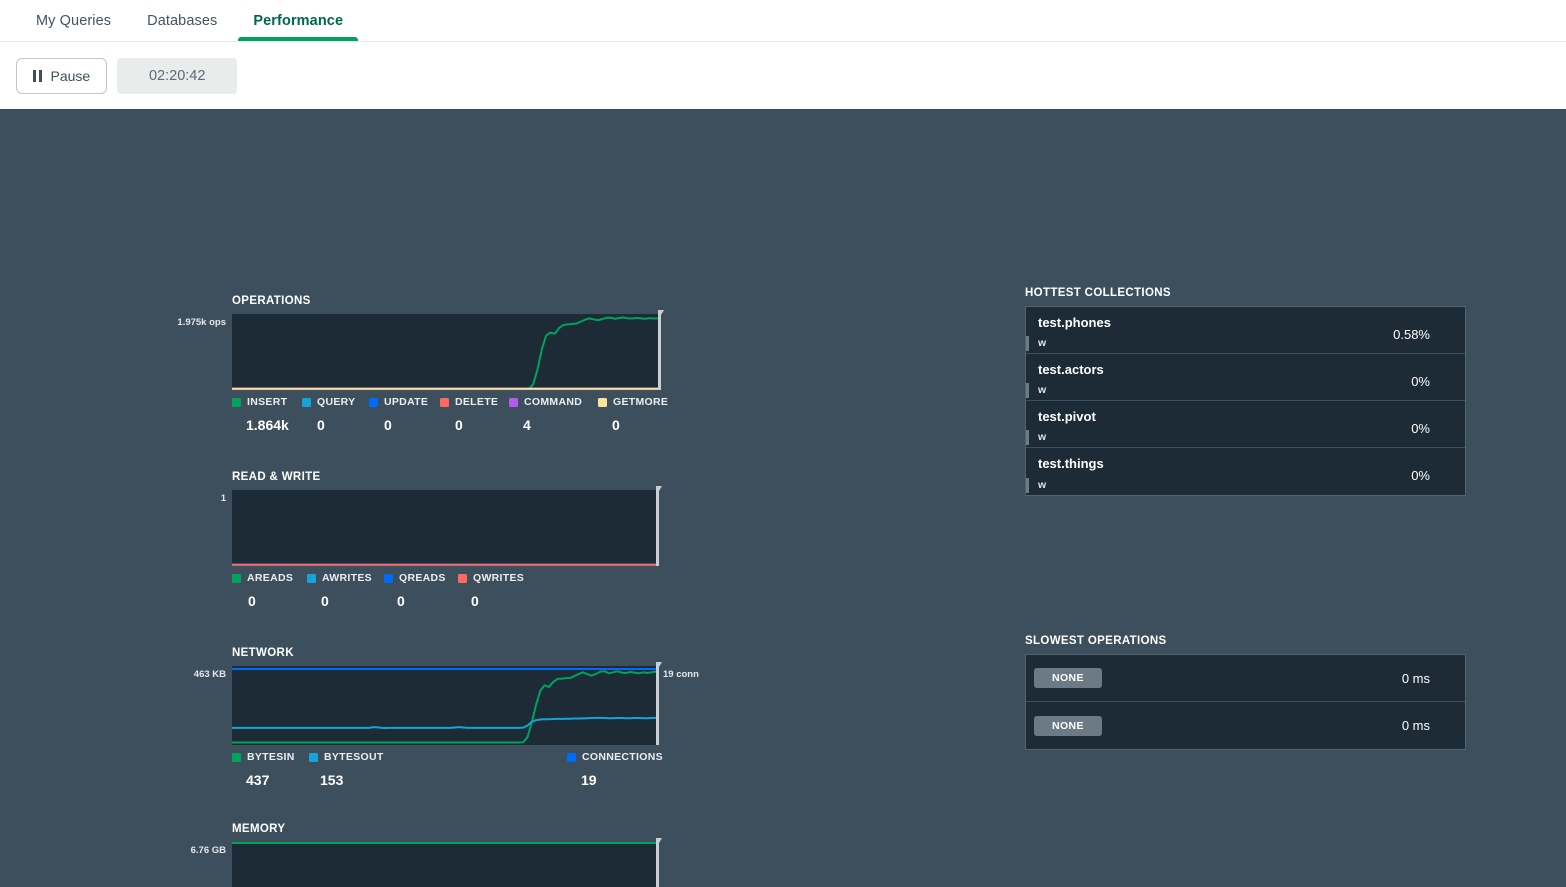 Image resolution: width=1566 pixels, height=887 pixels. I want to click on value-getmore: 0, so click(616, 425).